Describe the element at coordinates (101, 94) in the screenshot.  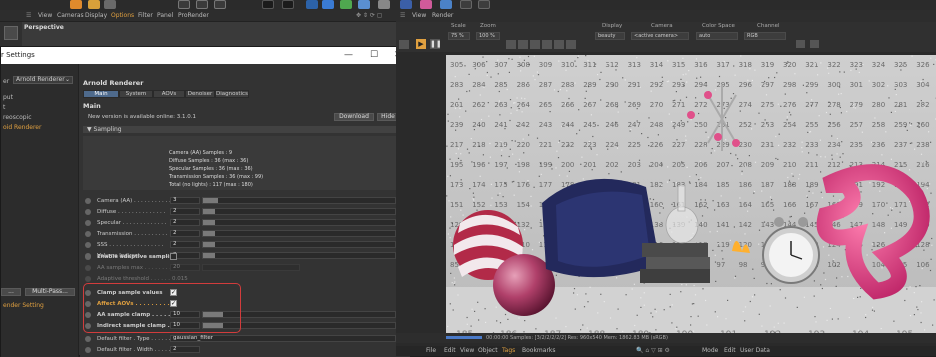
I see `tab-main: Main` at that location.